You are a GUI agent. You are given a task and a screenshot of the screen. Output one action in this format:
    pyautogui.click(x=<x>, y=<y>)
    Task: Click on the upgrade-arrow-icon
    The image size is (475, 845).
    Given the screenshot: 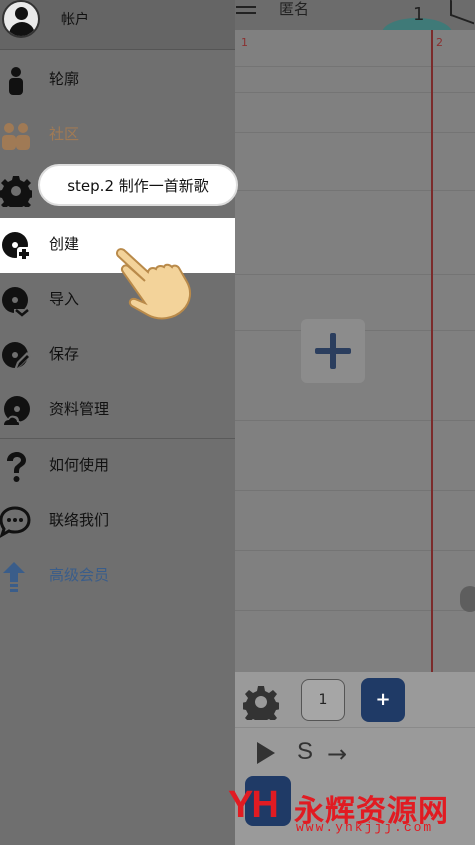 What is the action you would take?
    pyautogui.click(x=14, y=577)
    